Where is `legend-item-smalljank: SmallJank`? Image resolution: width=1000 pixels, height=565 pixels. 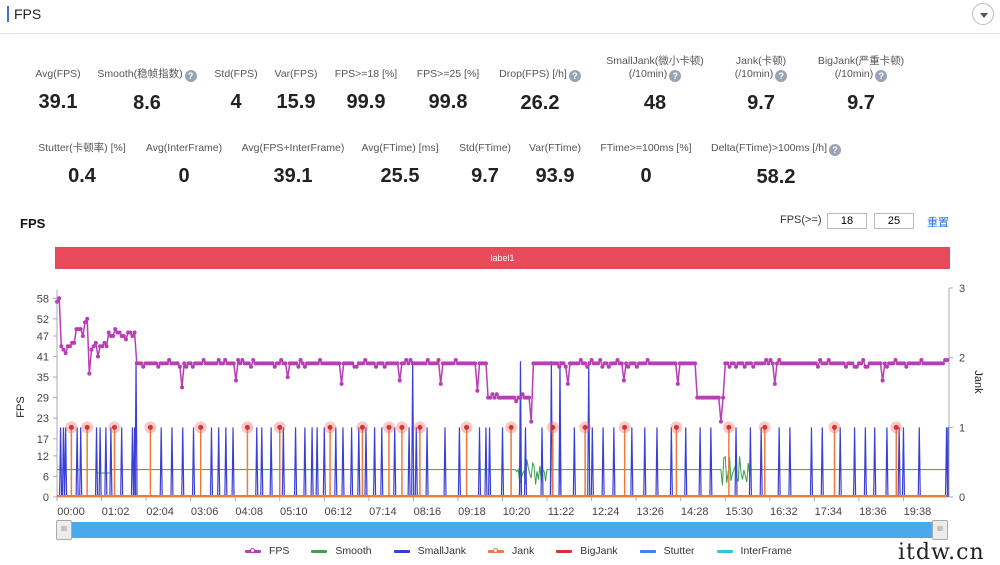
legend-item-smalljank: SmallJank is located at coordinates (429, 551).